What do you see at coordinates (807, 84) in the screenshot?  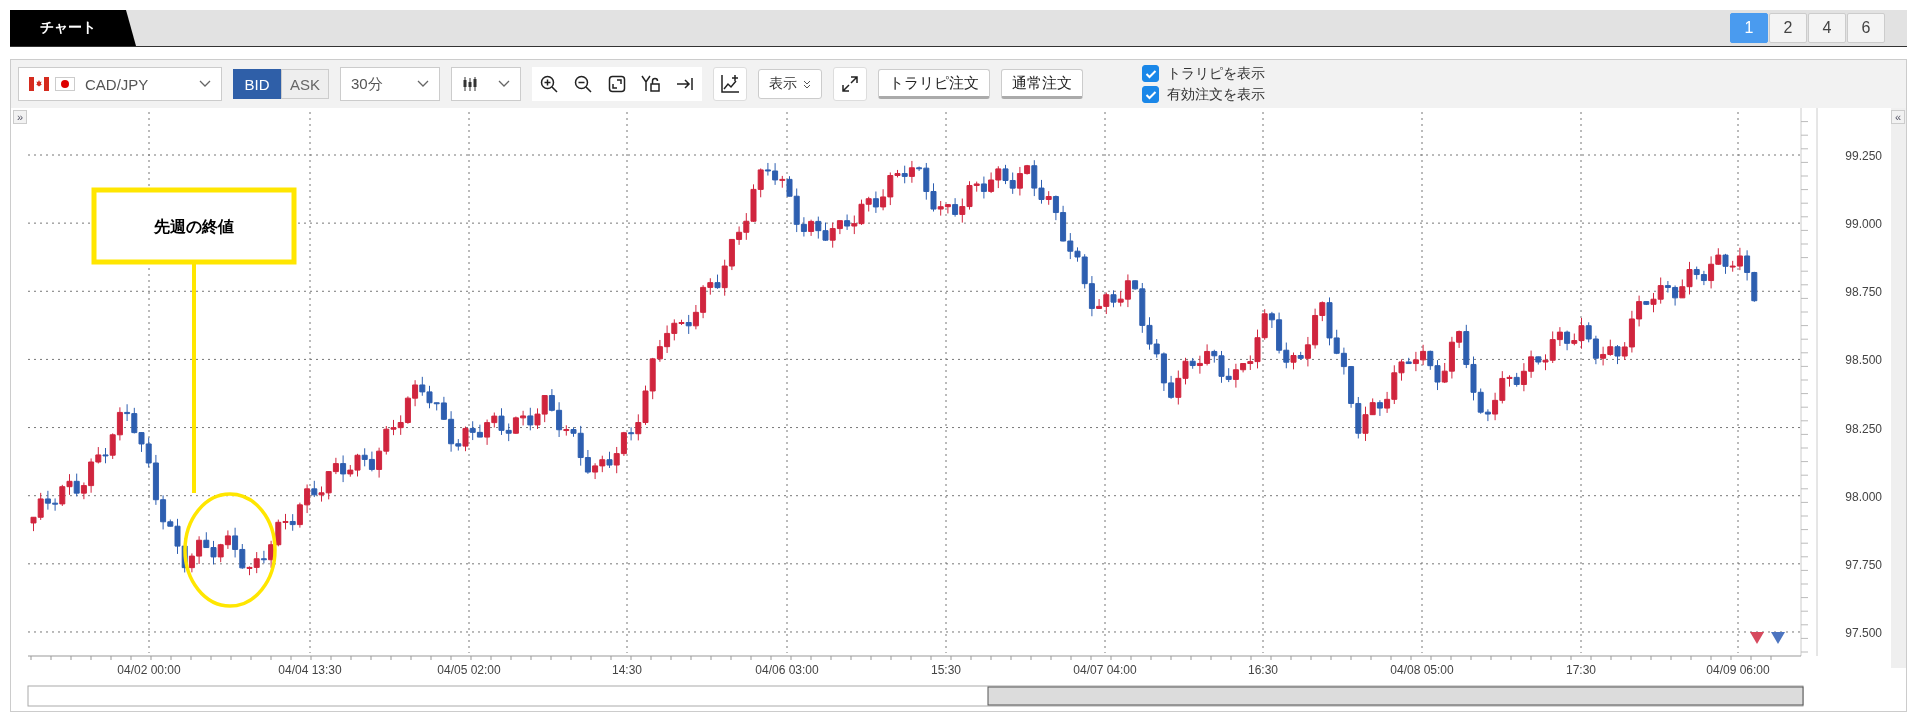 I see `double-chevron-down-icon` at bounding box center [807, 84].